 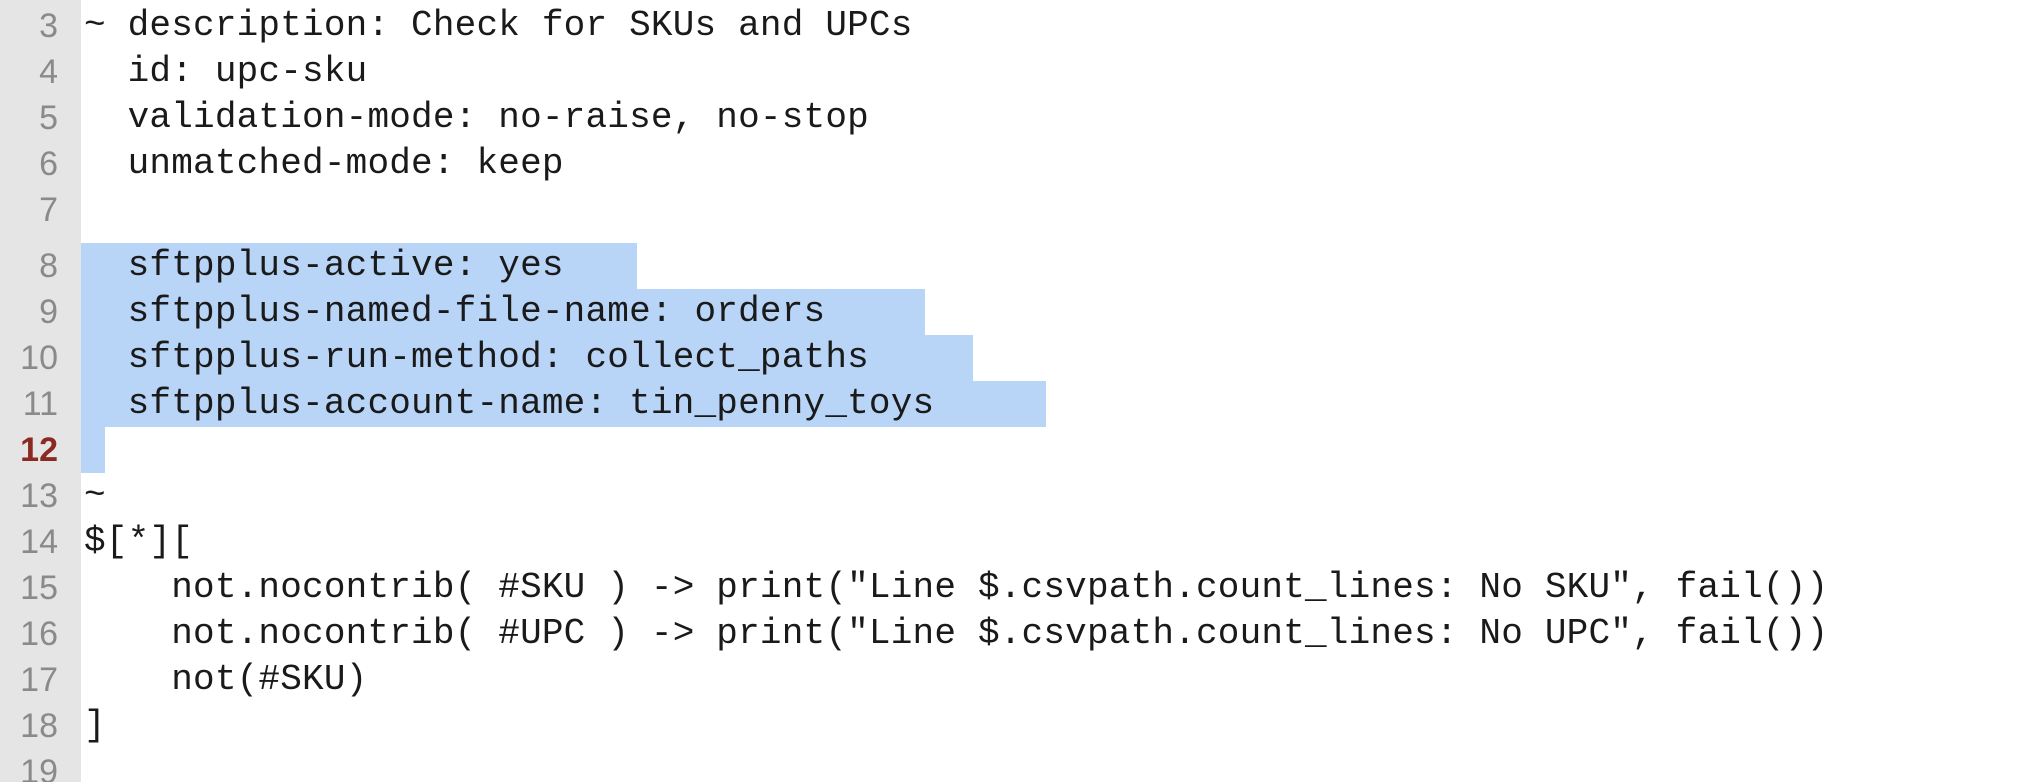 What do you see at coordinates (455, 312) in the screenshot?
I see `code-text: sftpplus-named-file-name: orders` at bounding box center [455, 312].